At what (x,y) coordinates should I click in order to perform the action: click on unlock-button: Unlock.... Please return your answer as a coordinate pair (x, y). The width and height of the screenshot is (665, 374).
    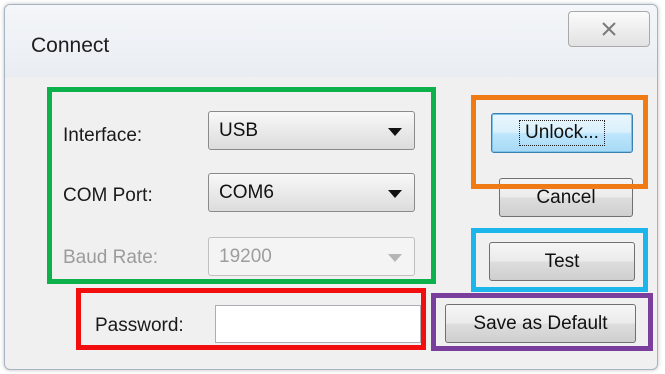
    Looking at the image, I should click on (562, 133).